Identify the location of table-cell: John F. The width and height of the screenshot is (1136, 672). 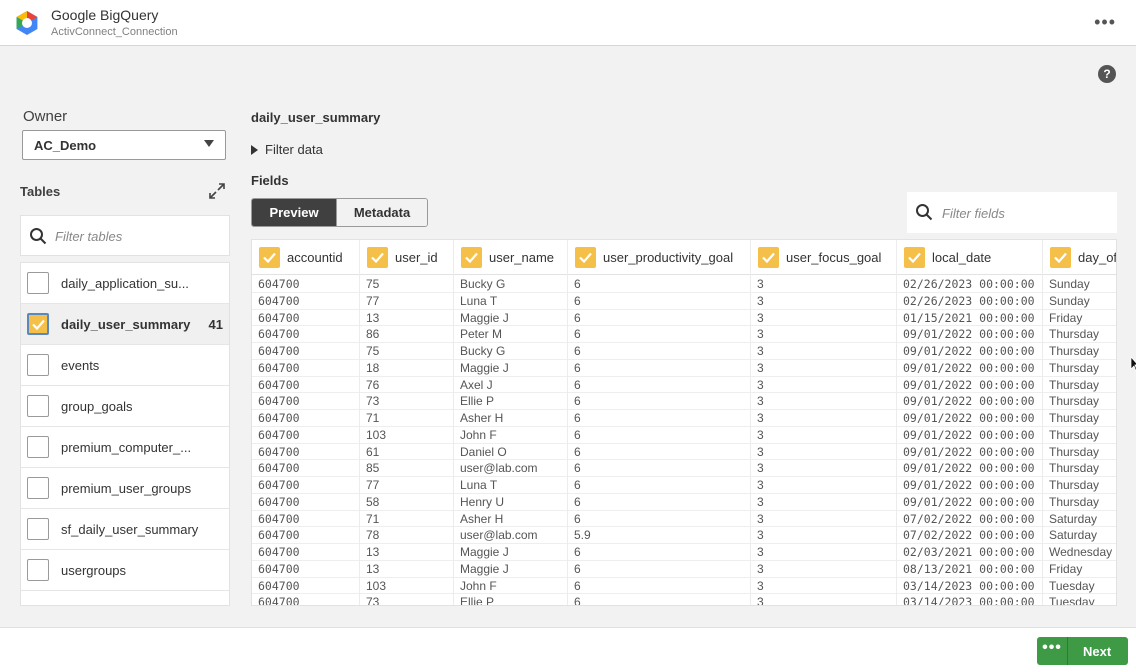
(478, 585).